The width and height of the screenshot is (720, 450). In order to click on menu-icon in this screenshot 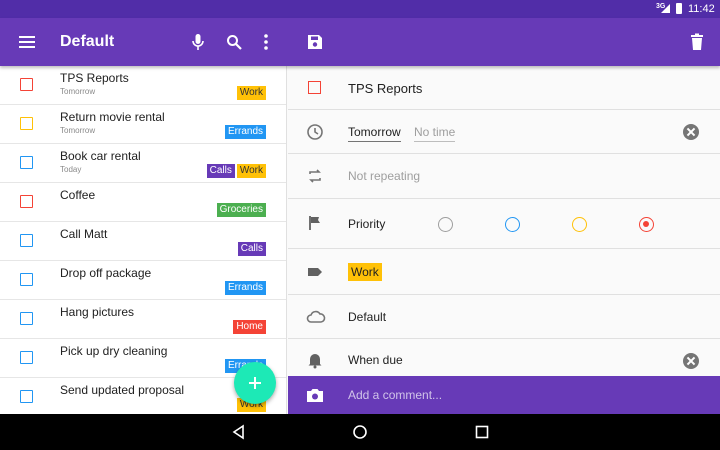, I will do `click(27, 42)`.